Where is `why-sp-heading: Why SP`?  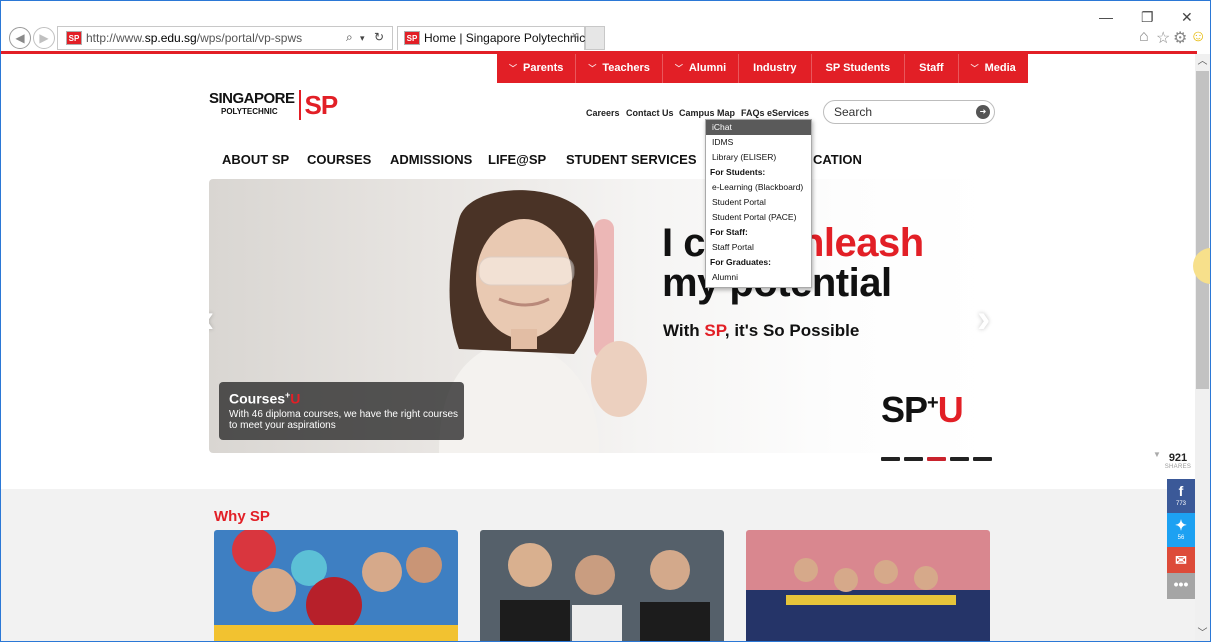 why-sp-heading: Why SP is located at coordinates (242, 516).